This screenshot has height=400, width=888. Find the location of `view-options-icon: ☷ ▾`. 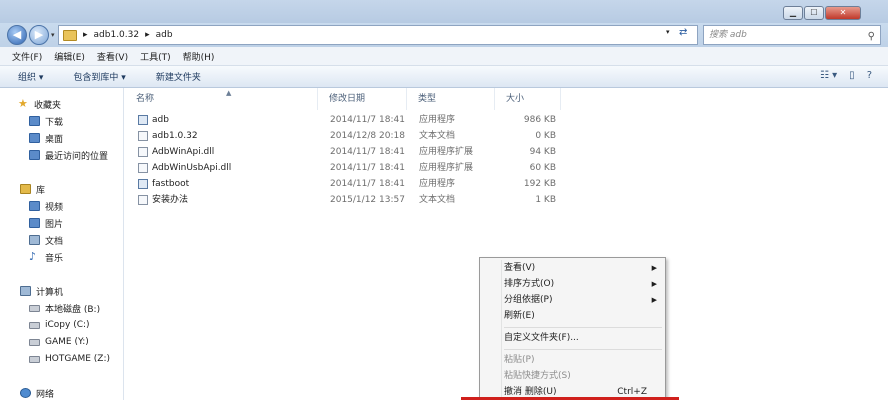

view-options-icon: ☷ ▾ is located at coordinates (828, 75).